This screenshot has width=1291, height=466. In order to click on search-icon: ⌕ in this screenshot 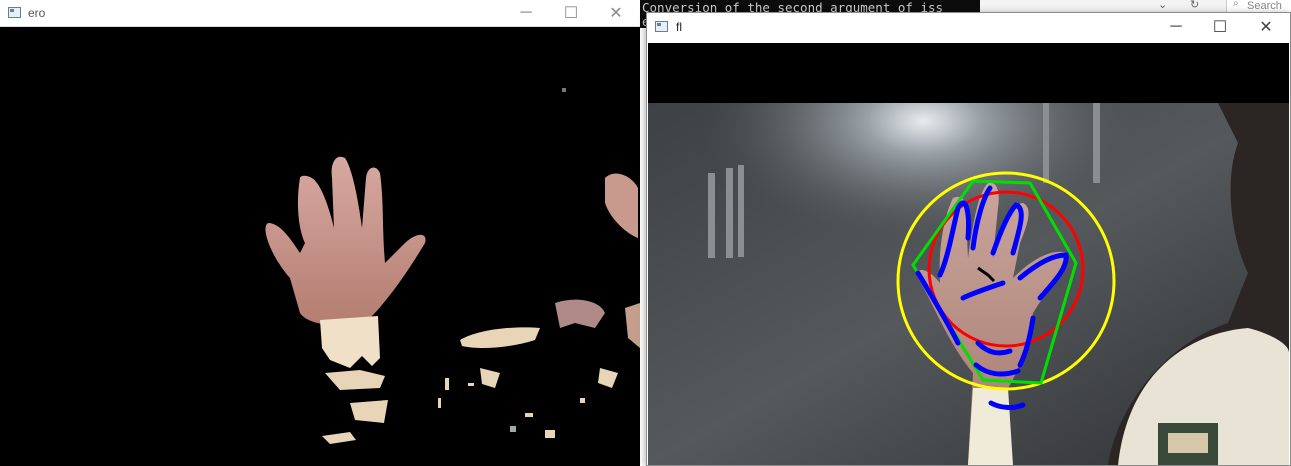, I will do `click(1236, 4)`.